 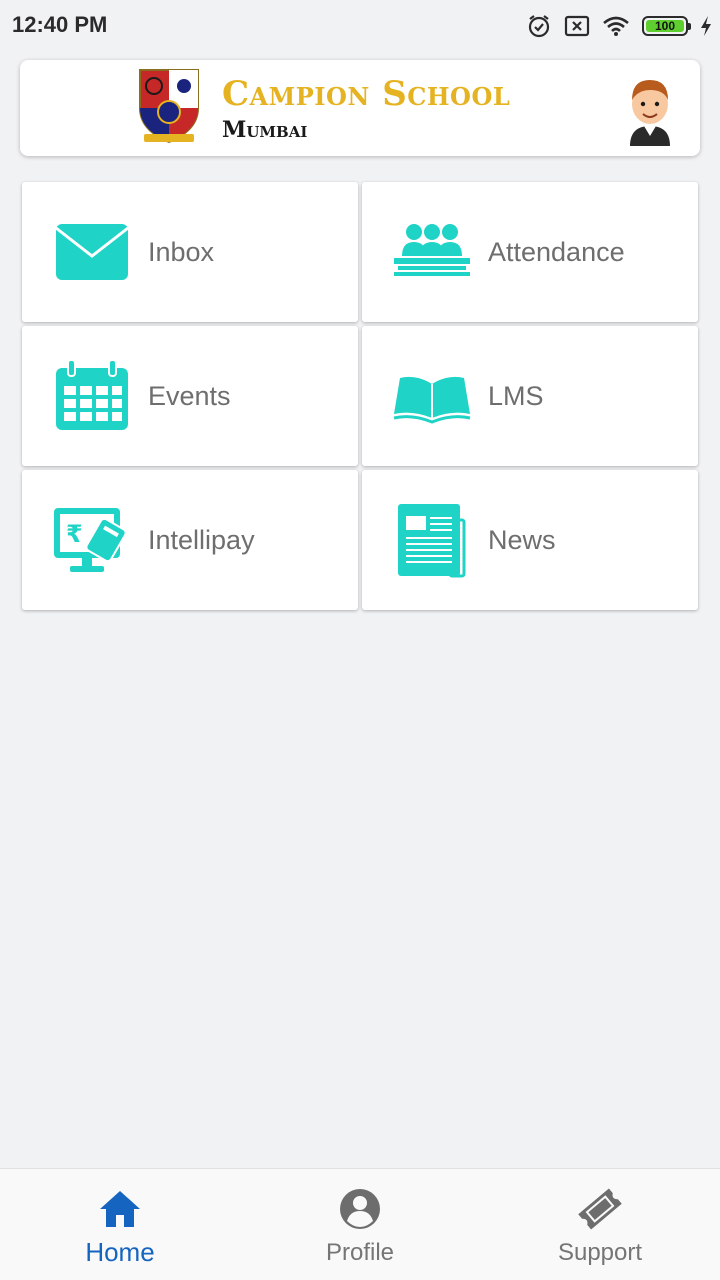 What do you see at coordinates (360, 26) in the screenshot?
I see `status-bar: 12:40 PM 100` at bounding box center [360, 26].